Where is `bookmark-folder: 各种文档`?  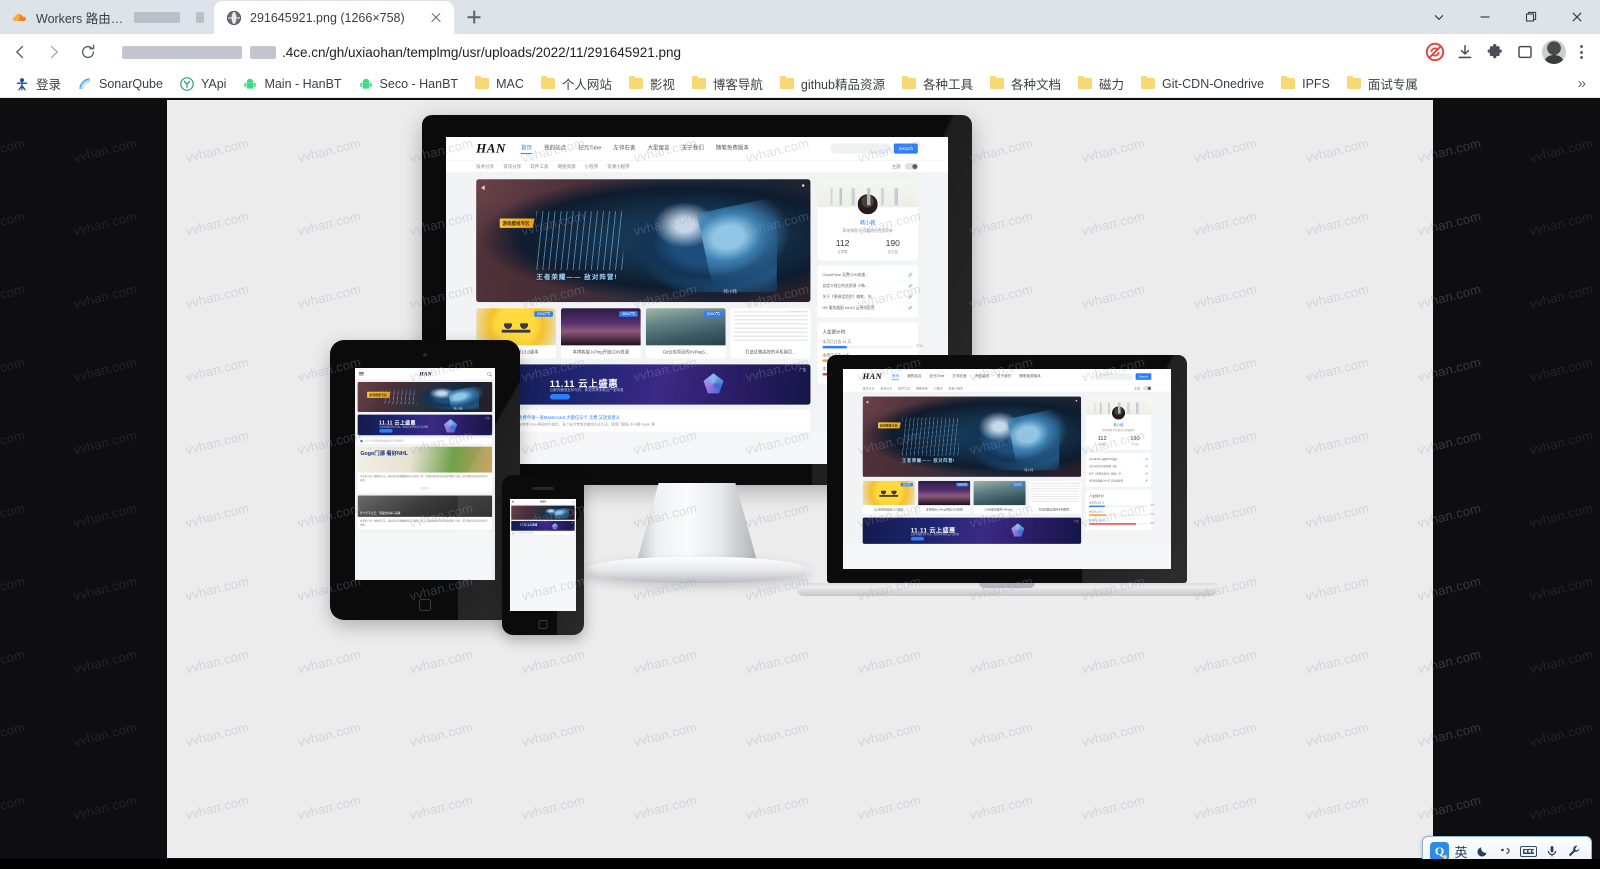
bookmark-folder: 各种文档 is located at coordinates (1025, 83).